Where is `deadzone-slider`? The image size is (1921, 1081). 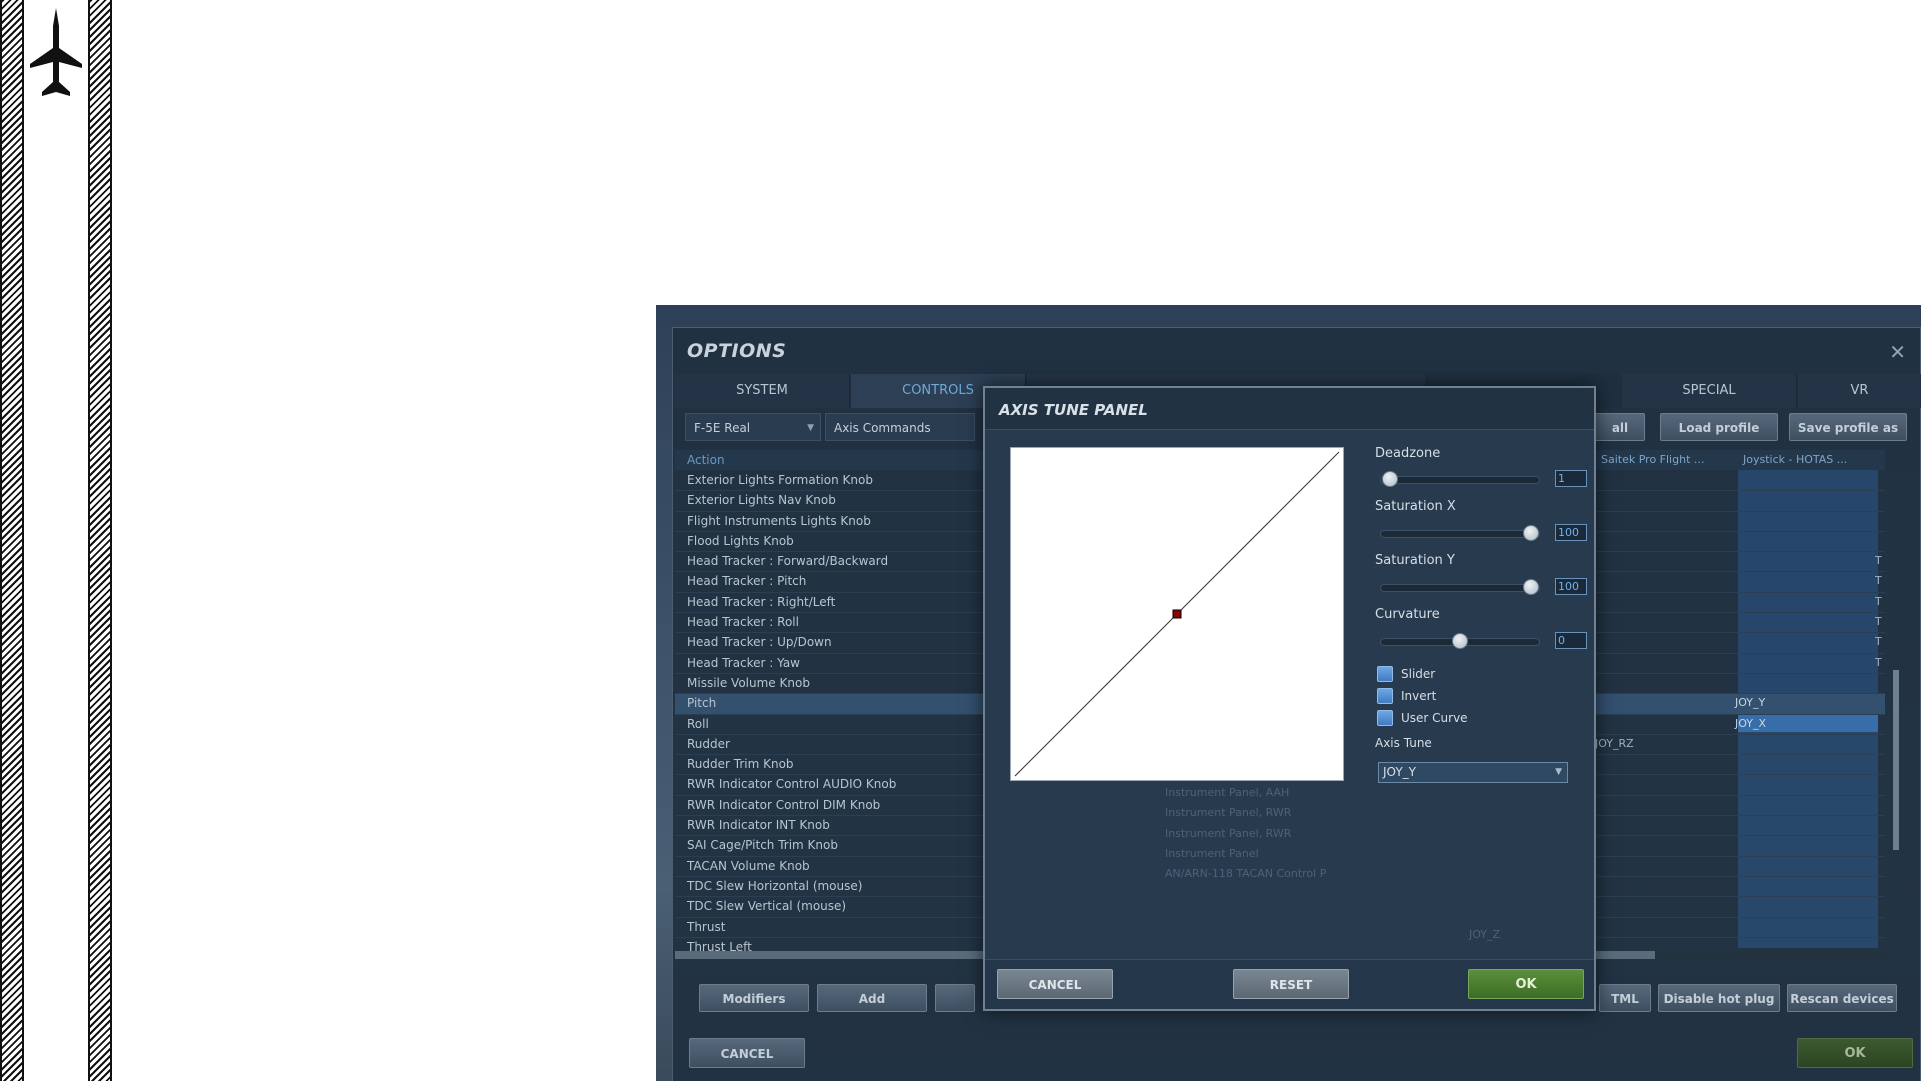 deadzone-slider is located at coordinates (1460, 479).